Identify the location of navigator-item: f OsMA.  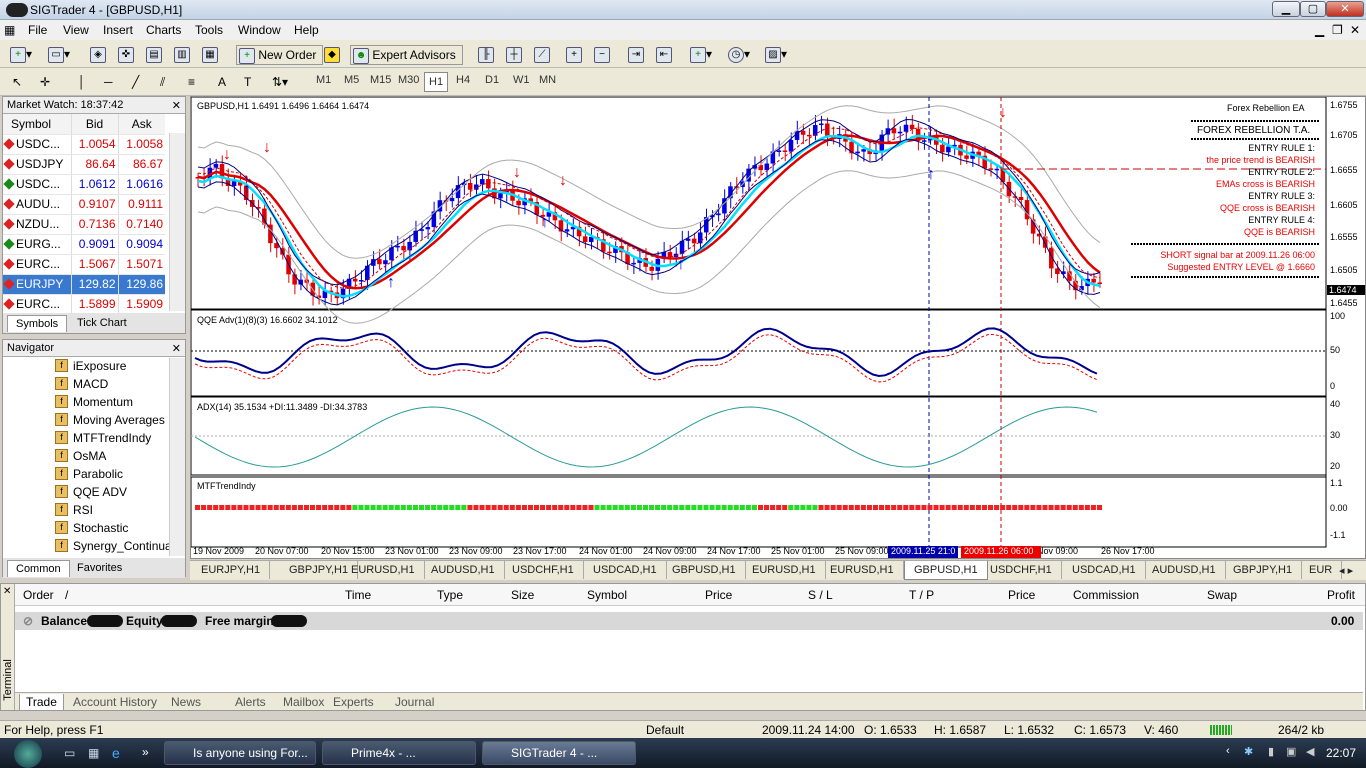
(86, 456).